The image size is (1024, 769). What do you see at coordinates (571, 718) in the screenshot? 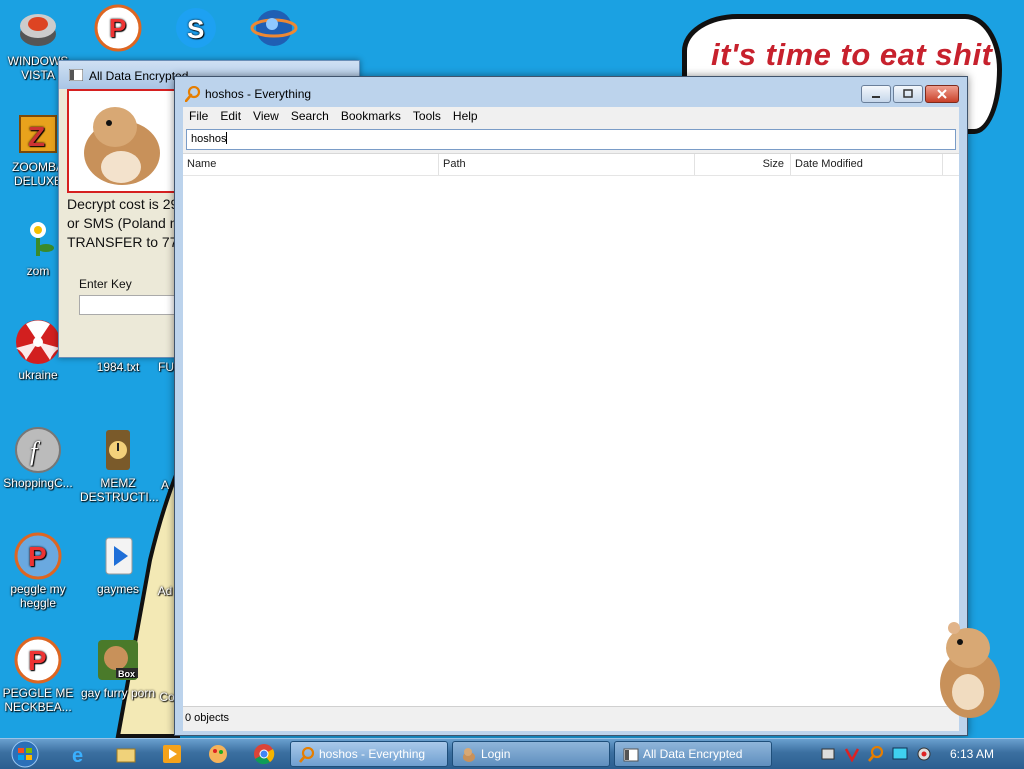
I see `status-bar: 0 objects` at bounding box center [571, 718].